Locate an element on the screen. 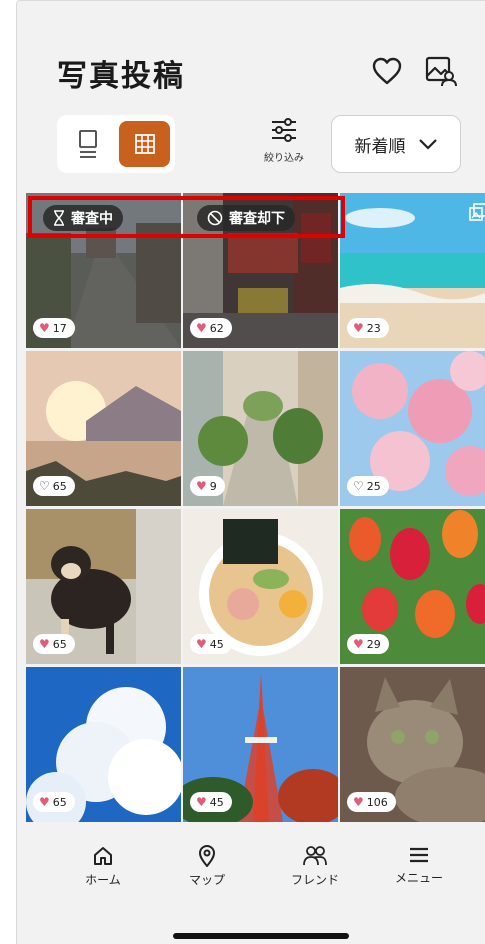  photo-tile: ♥ 9 is located at coordinates (260, 428).